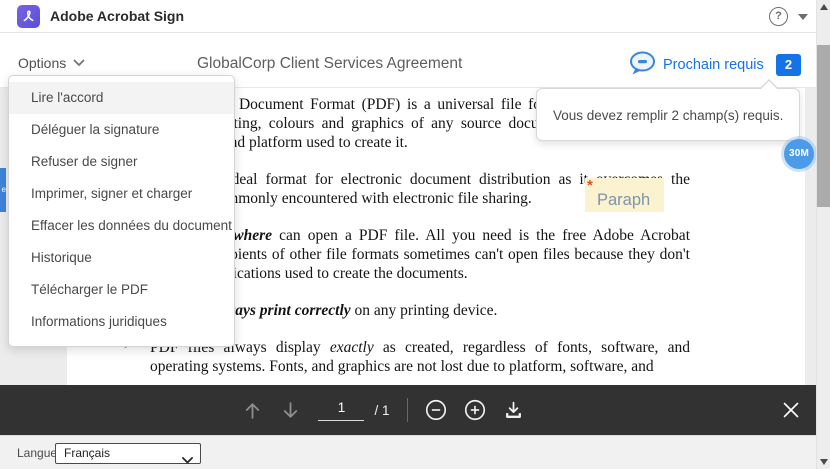  What do you see at coordinates (187, 460) in the screenshot?
I see `select-chevron-icon` at bounding box center [187, 460].